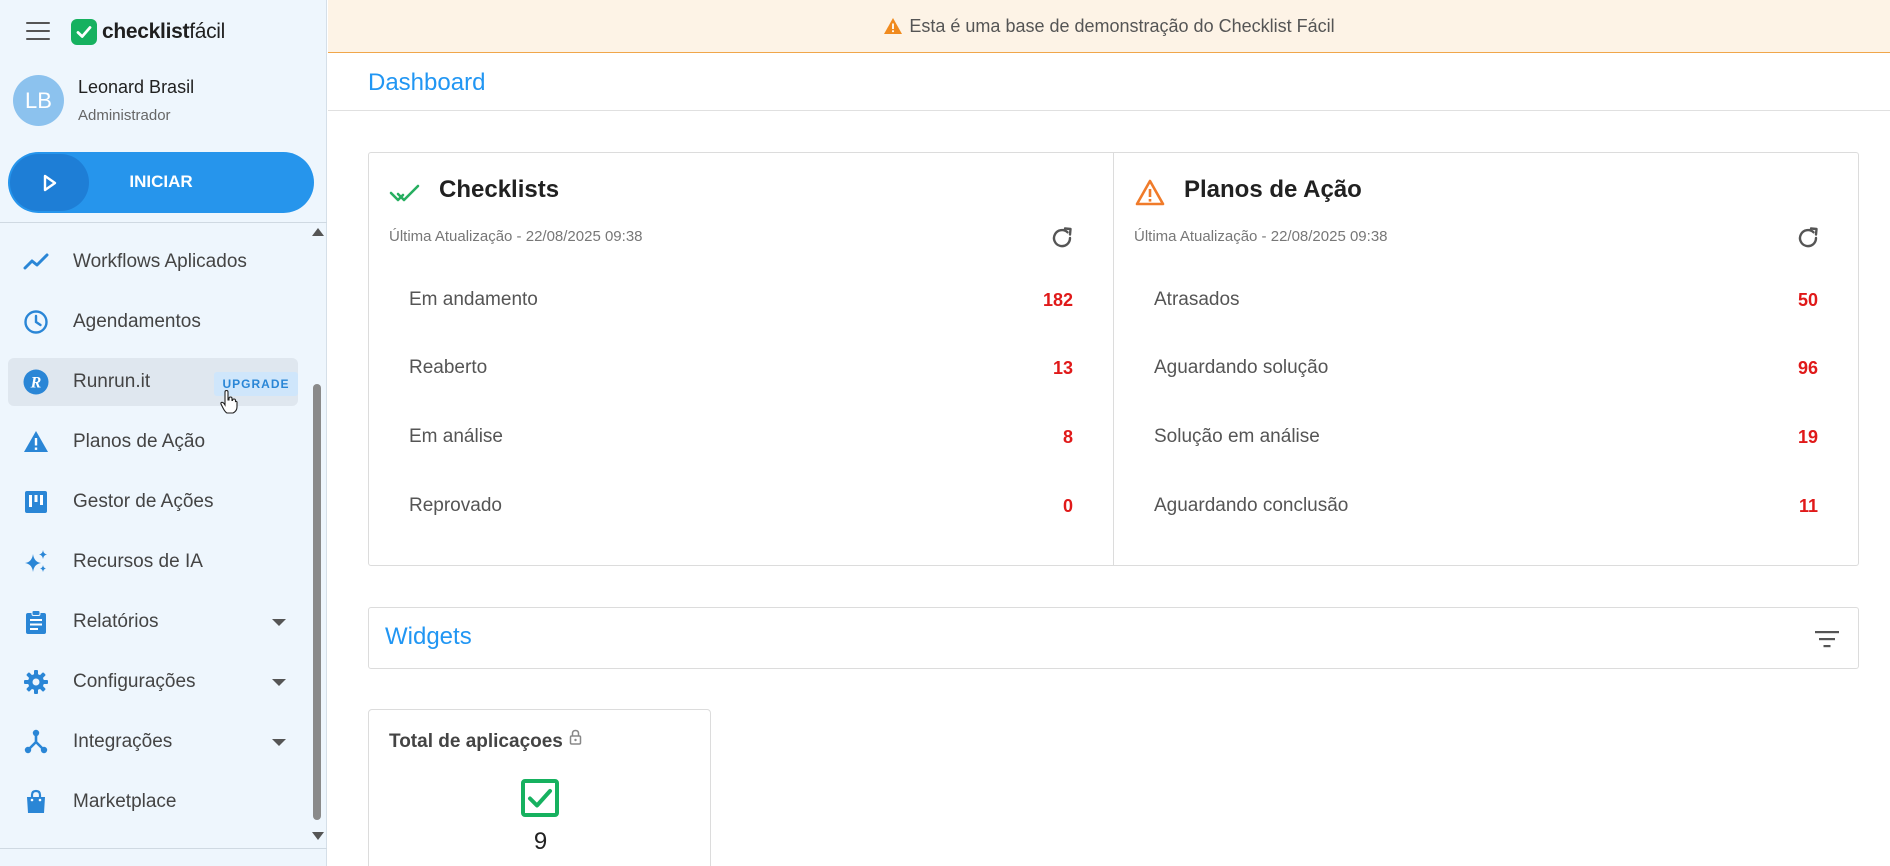 Image resolution: width=1890 pixels, height=866 pixels. I want to click on hub-icon, so click(36, 741).